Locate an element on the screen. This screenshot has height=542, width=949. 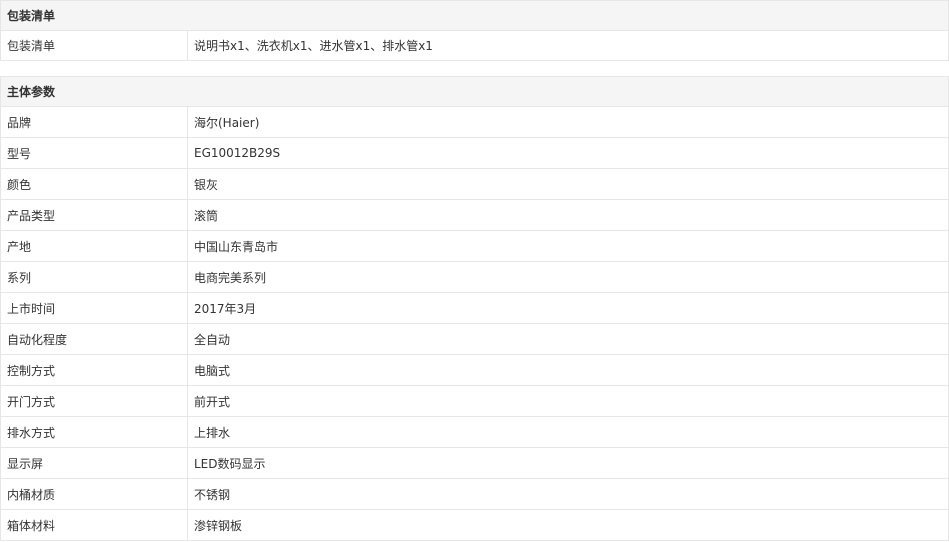
table-row: 颜色 银灰 is located at coordinates (474, 184).